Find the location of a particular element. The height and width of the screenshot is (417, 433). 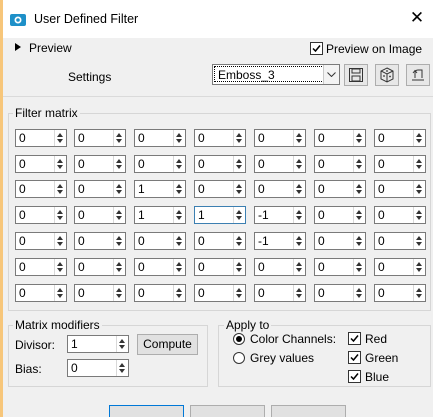

matrix-cell-3-2: 1 is located at coordinates (160, 215).